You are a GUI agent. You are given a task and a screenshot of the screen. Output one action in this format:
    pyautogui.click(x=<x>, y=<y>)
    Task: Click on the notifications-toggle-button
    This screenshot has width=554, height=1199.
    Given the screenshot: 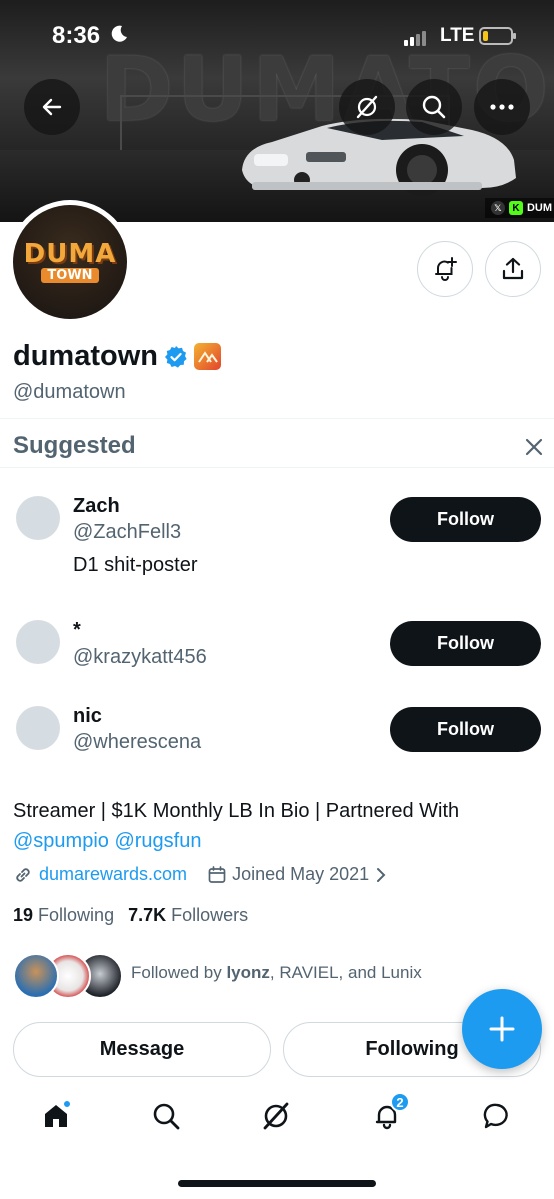 What is the action you would take?
    pyautogui.click(x=445, y=269)
    